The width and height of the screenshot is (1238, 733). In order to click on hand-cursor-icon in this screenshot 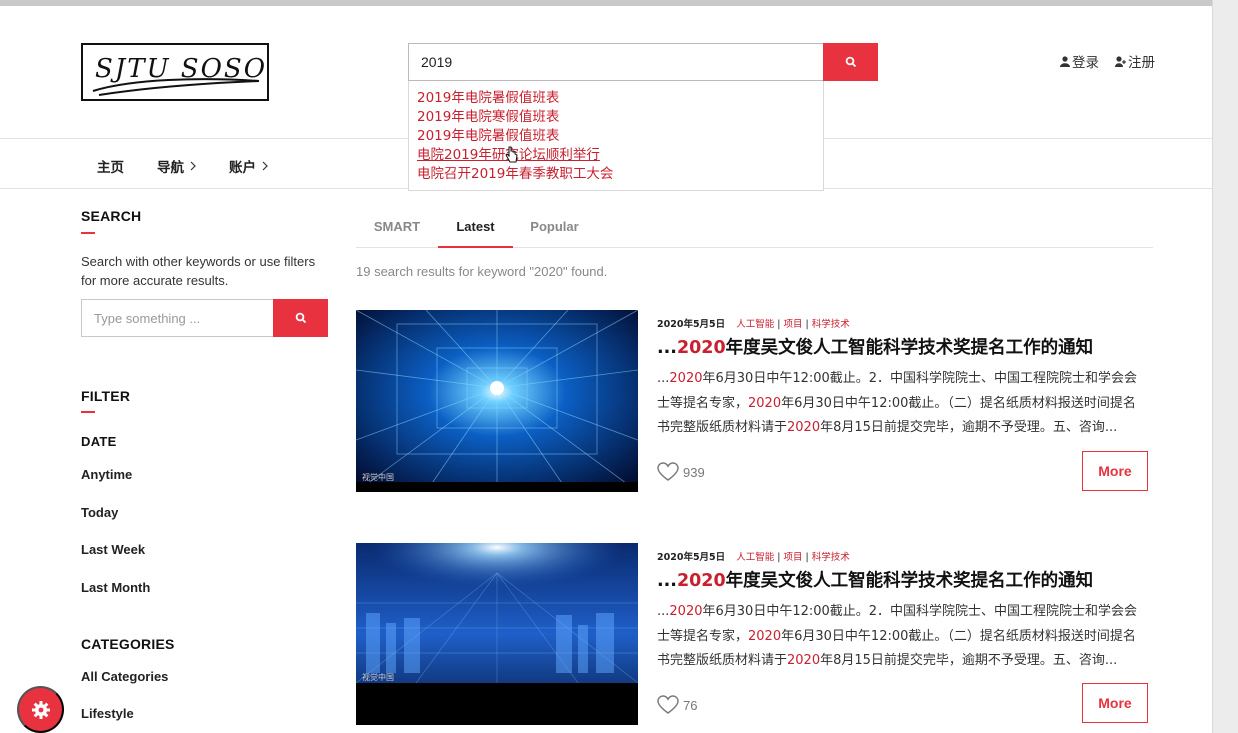, I will do `click(511, 154)`.